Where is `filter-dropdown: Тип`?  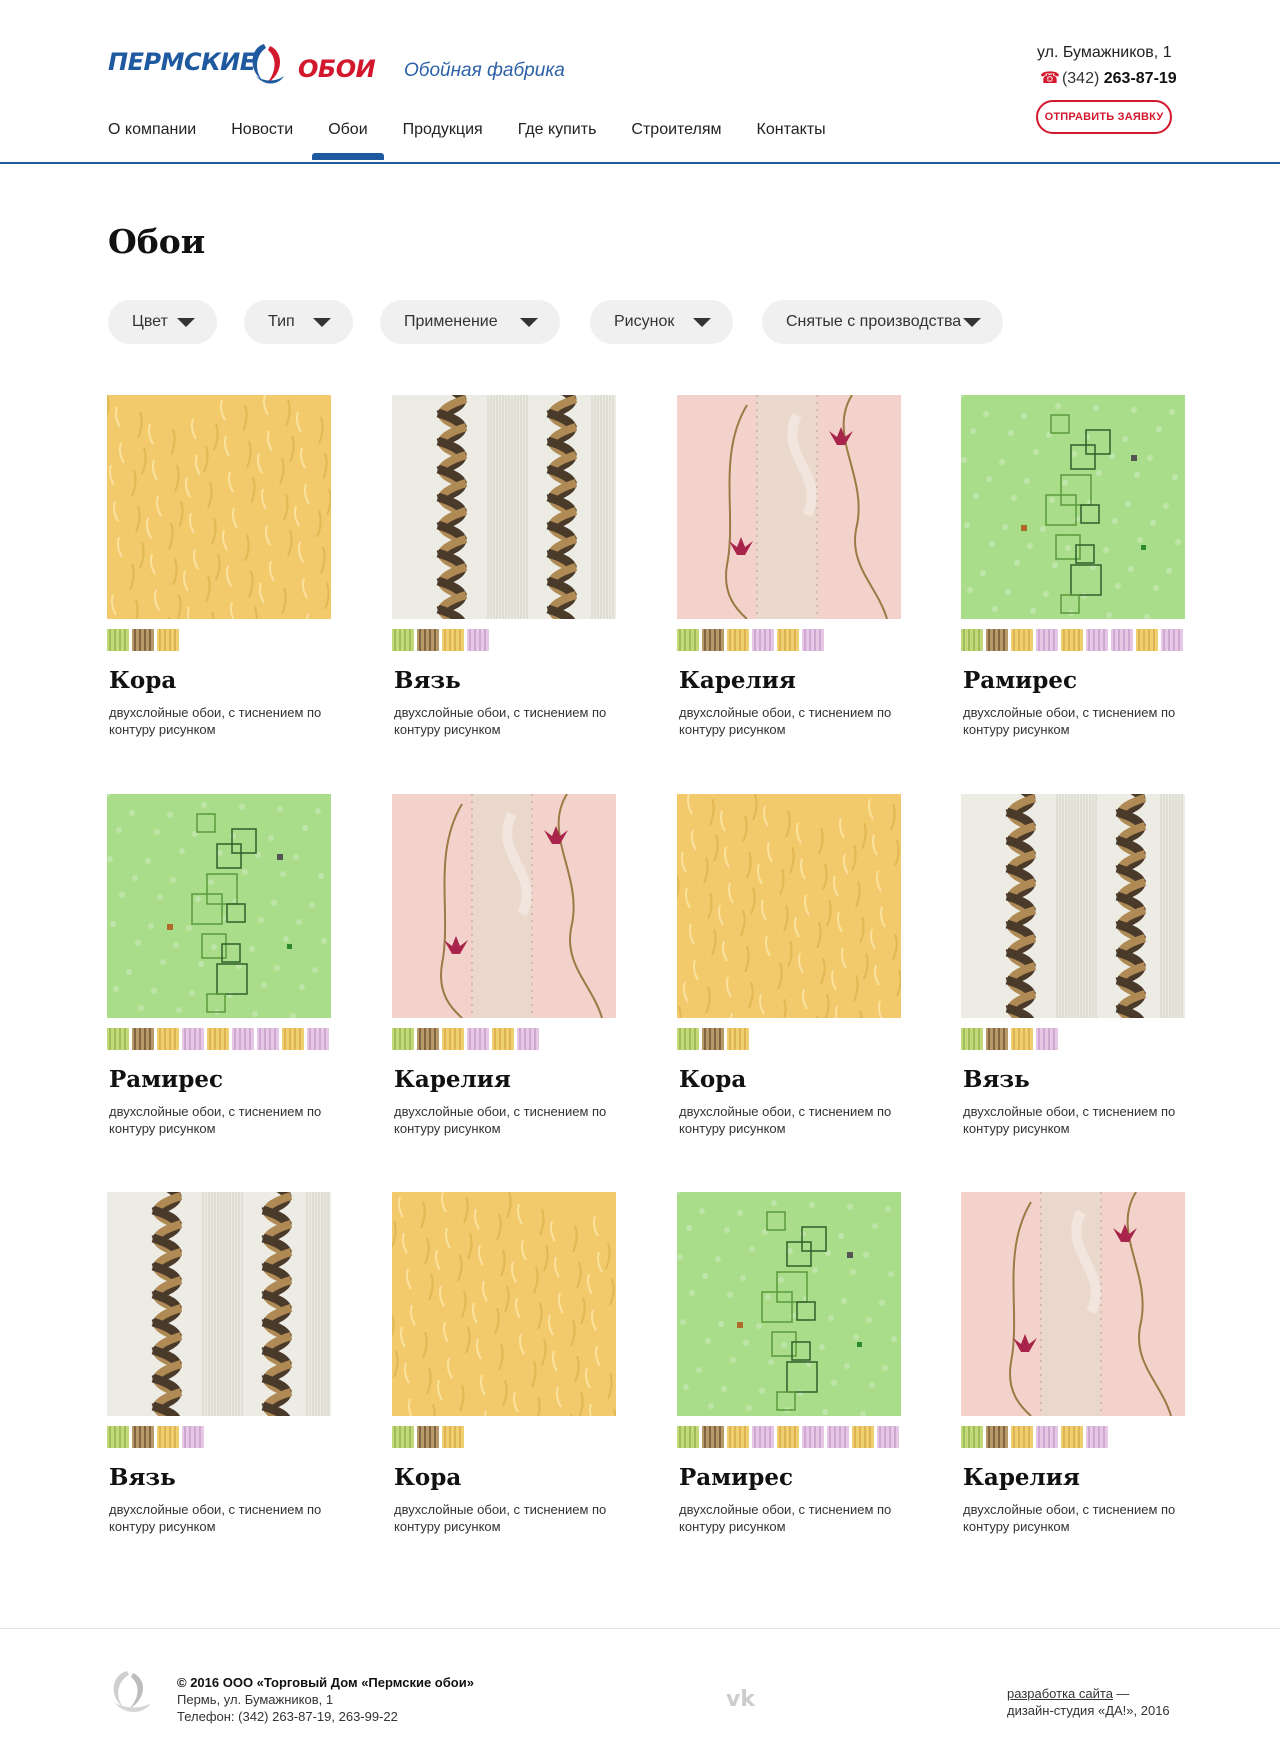 filter-dropdown: Тип is located at coordinates (298, 322).